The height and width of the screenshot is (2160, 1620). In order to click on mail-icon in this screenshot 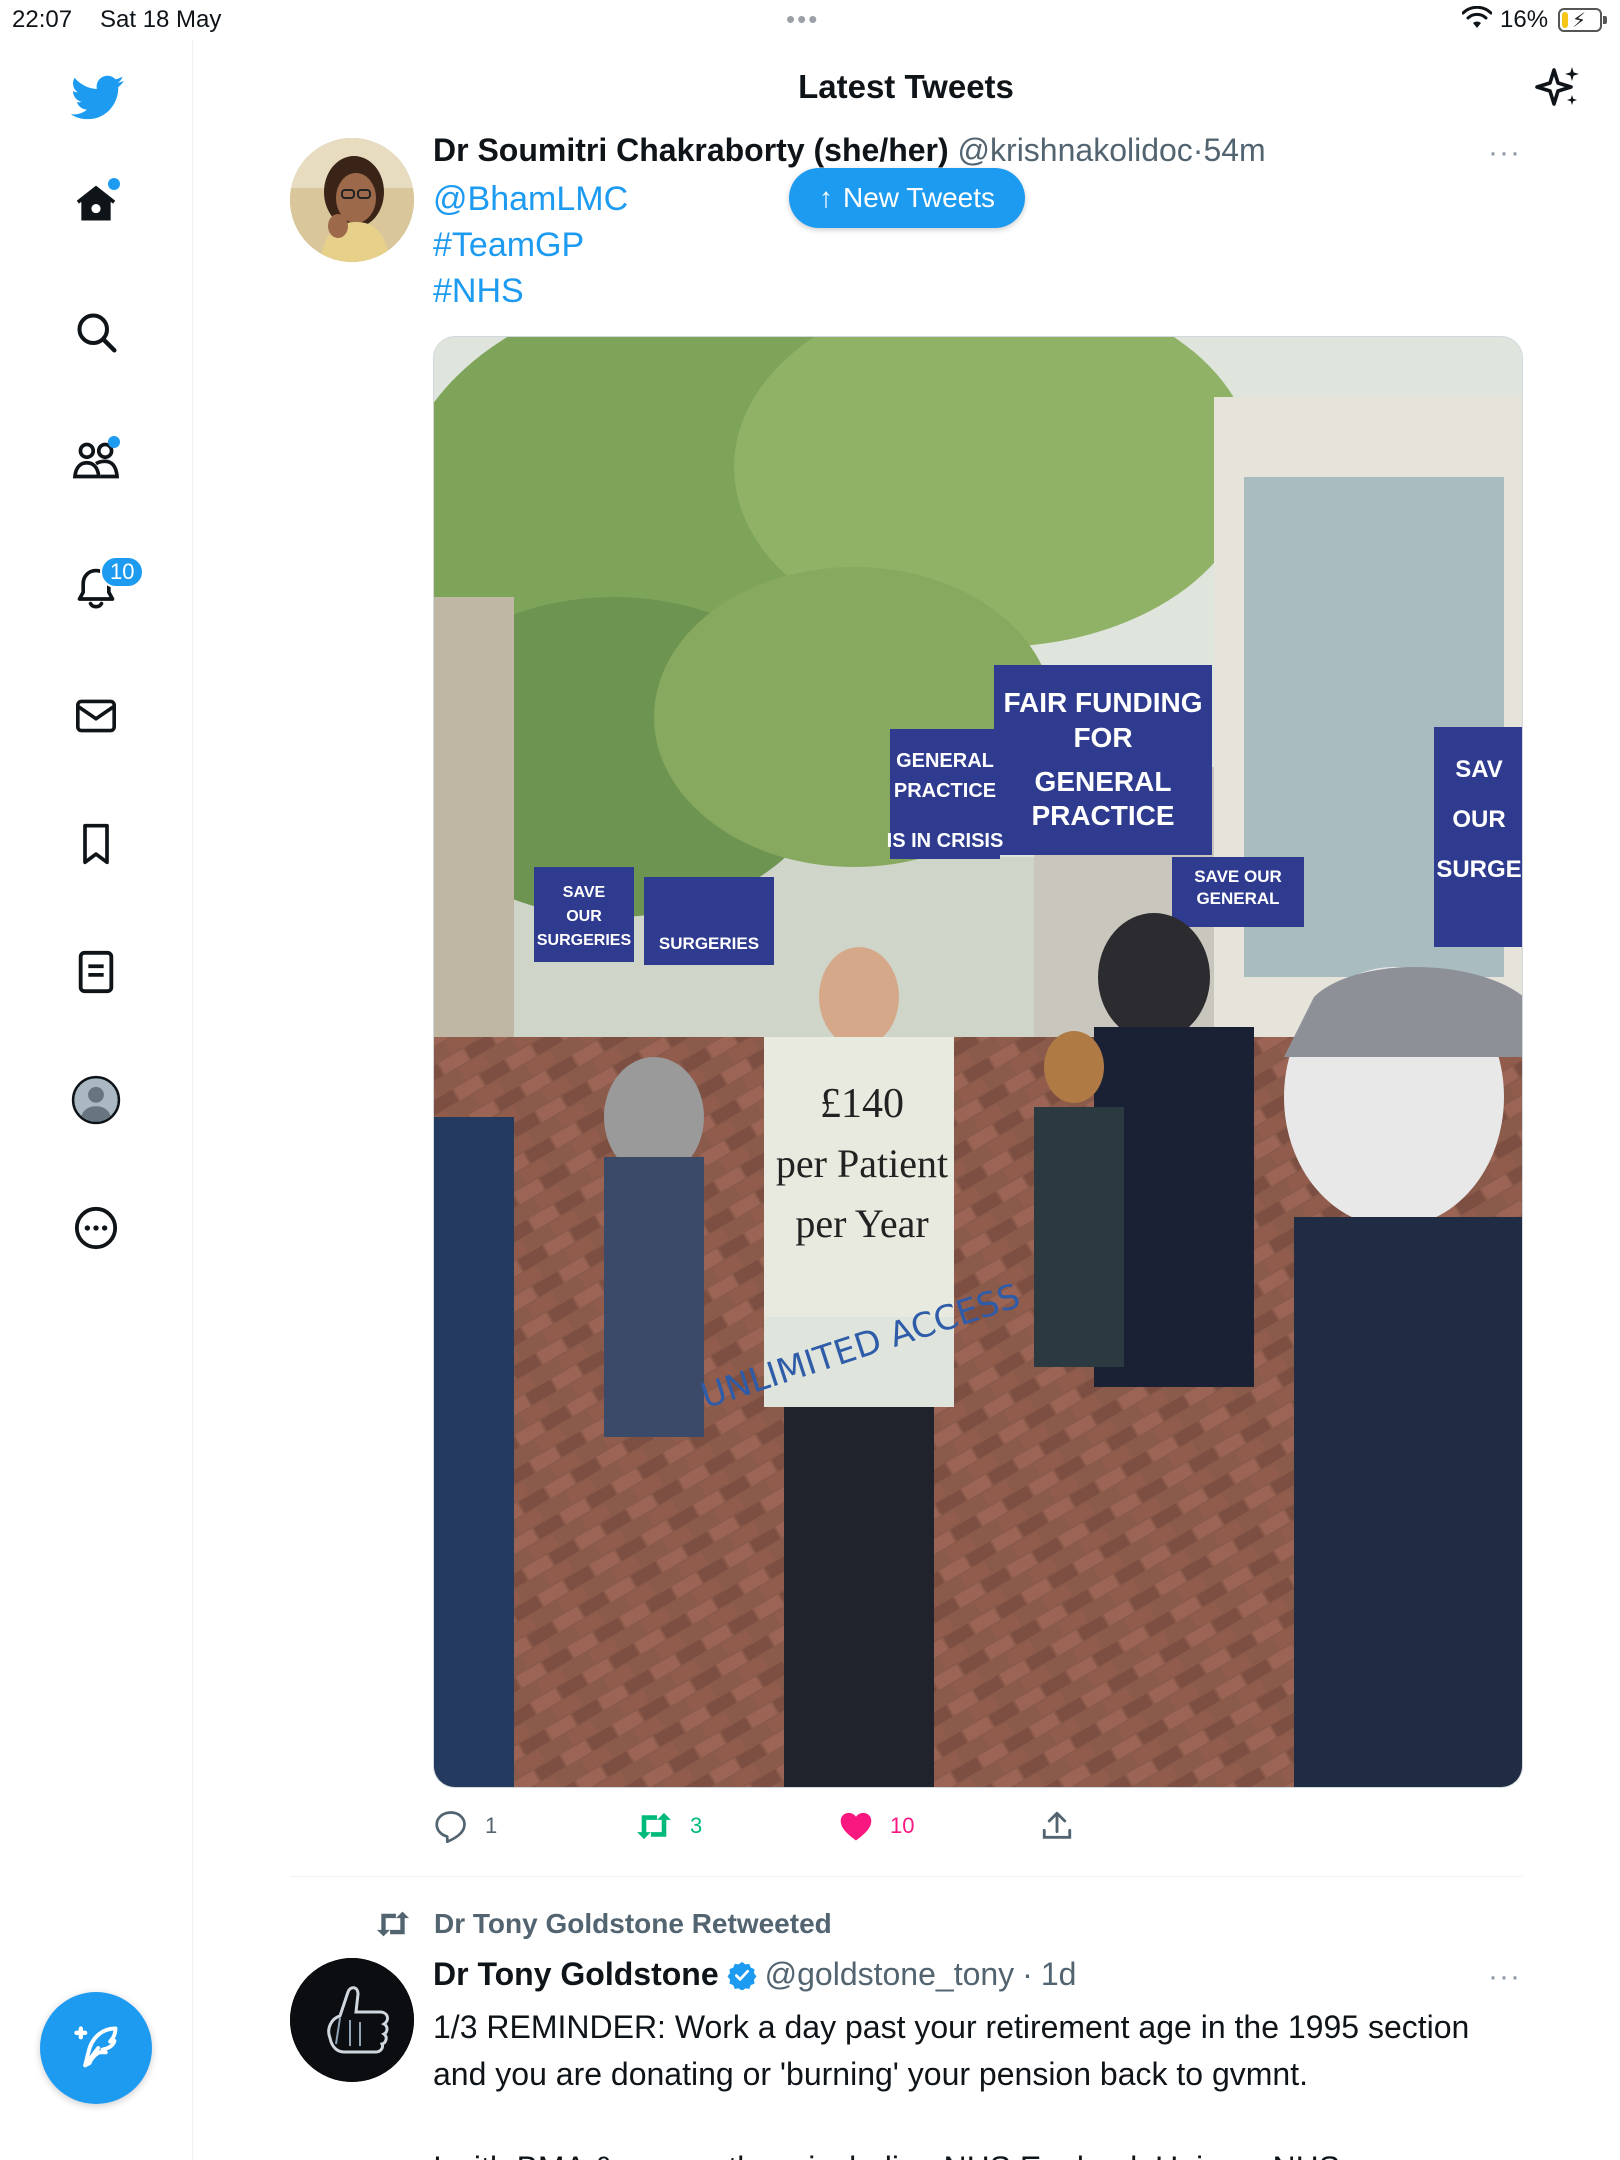, I will do `click(96, 716)`.